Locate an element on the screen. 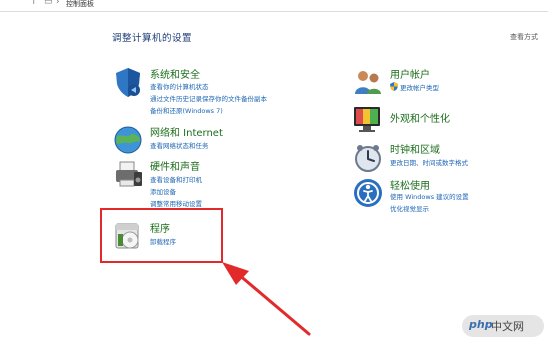 This screenshot has width=548, height=354. category-title: 时钟和区域 is located at coordinates (415, 148).